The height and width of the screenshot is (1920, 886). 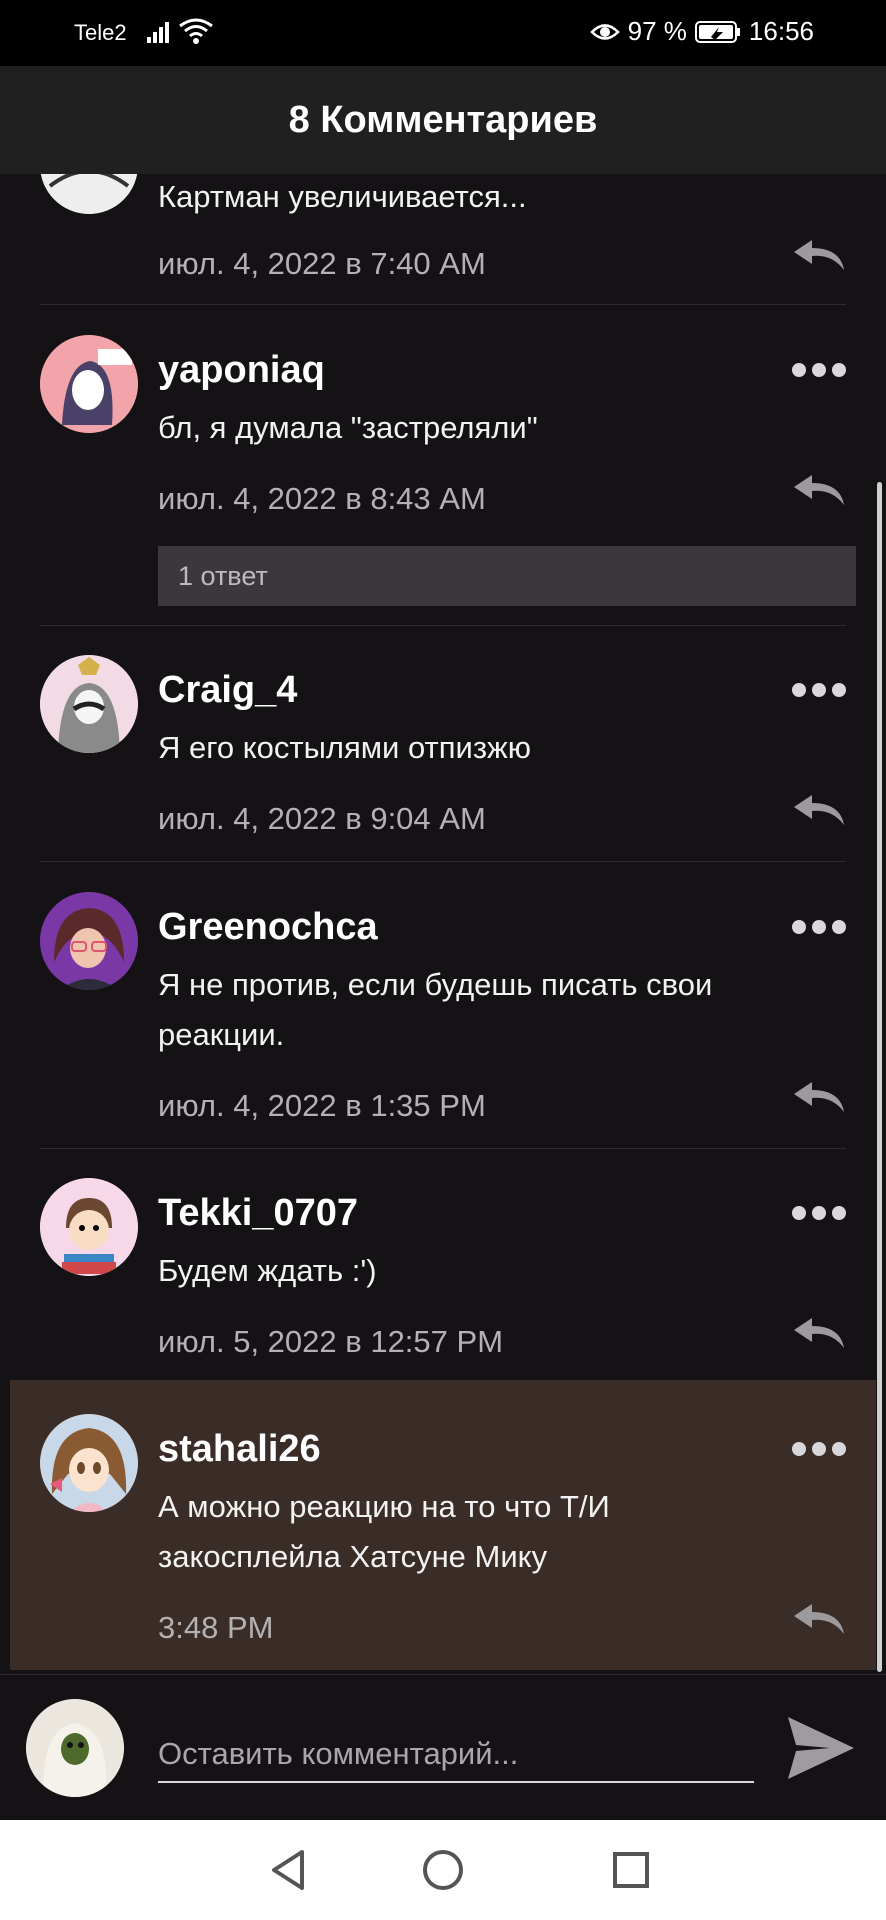 I want to click on page-title: 8 Комментариев, so click(x=443, y=119).